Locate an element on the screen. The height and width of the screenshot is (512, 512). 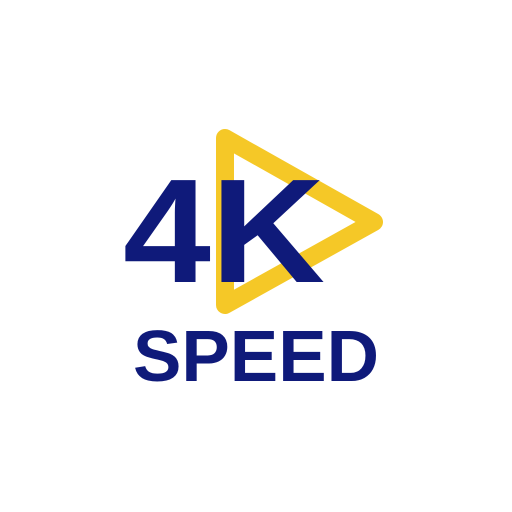
logo-primary-text: 4K is located at coordinates (224, 231).